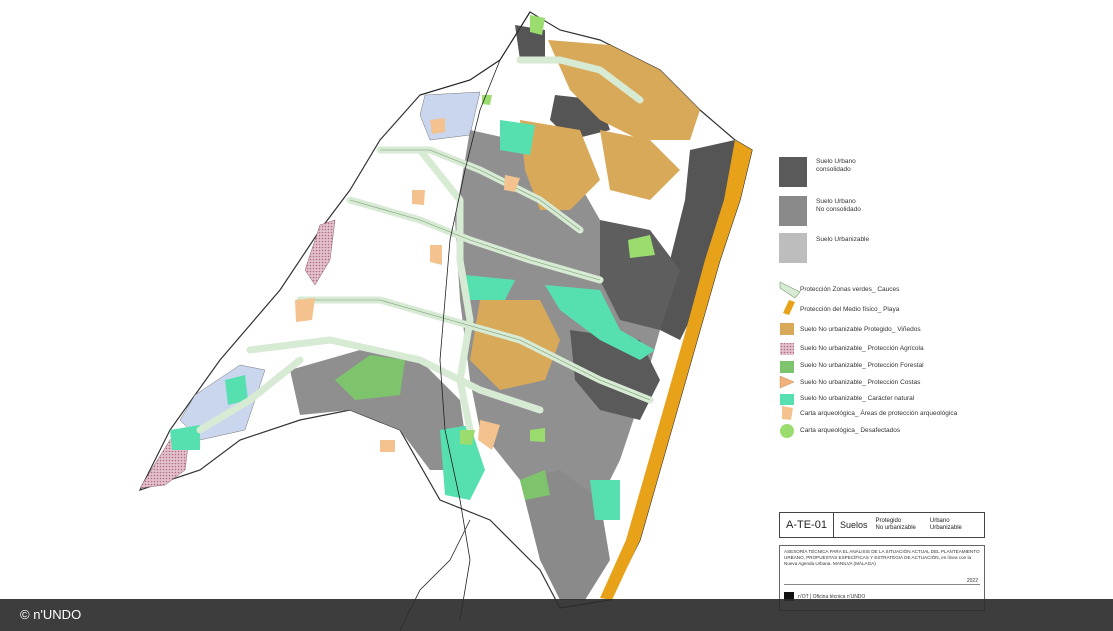 The image size is (1113, 631). I want to click on category-label: Urbanizable, so click(945, 528).